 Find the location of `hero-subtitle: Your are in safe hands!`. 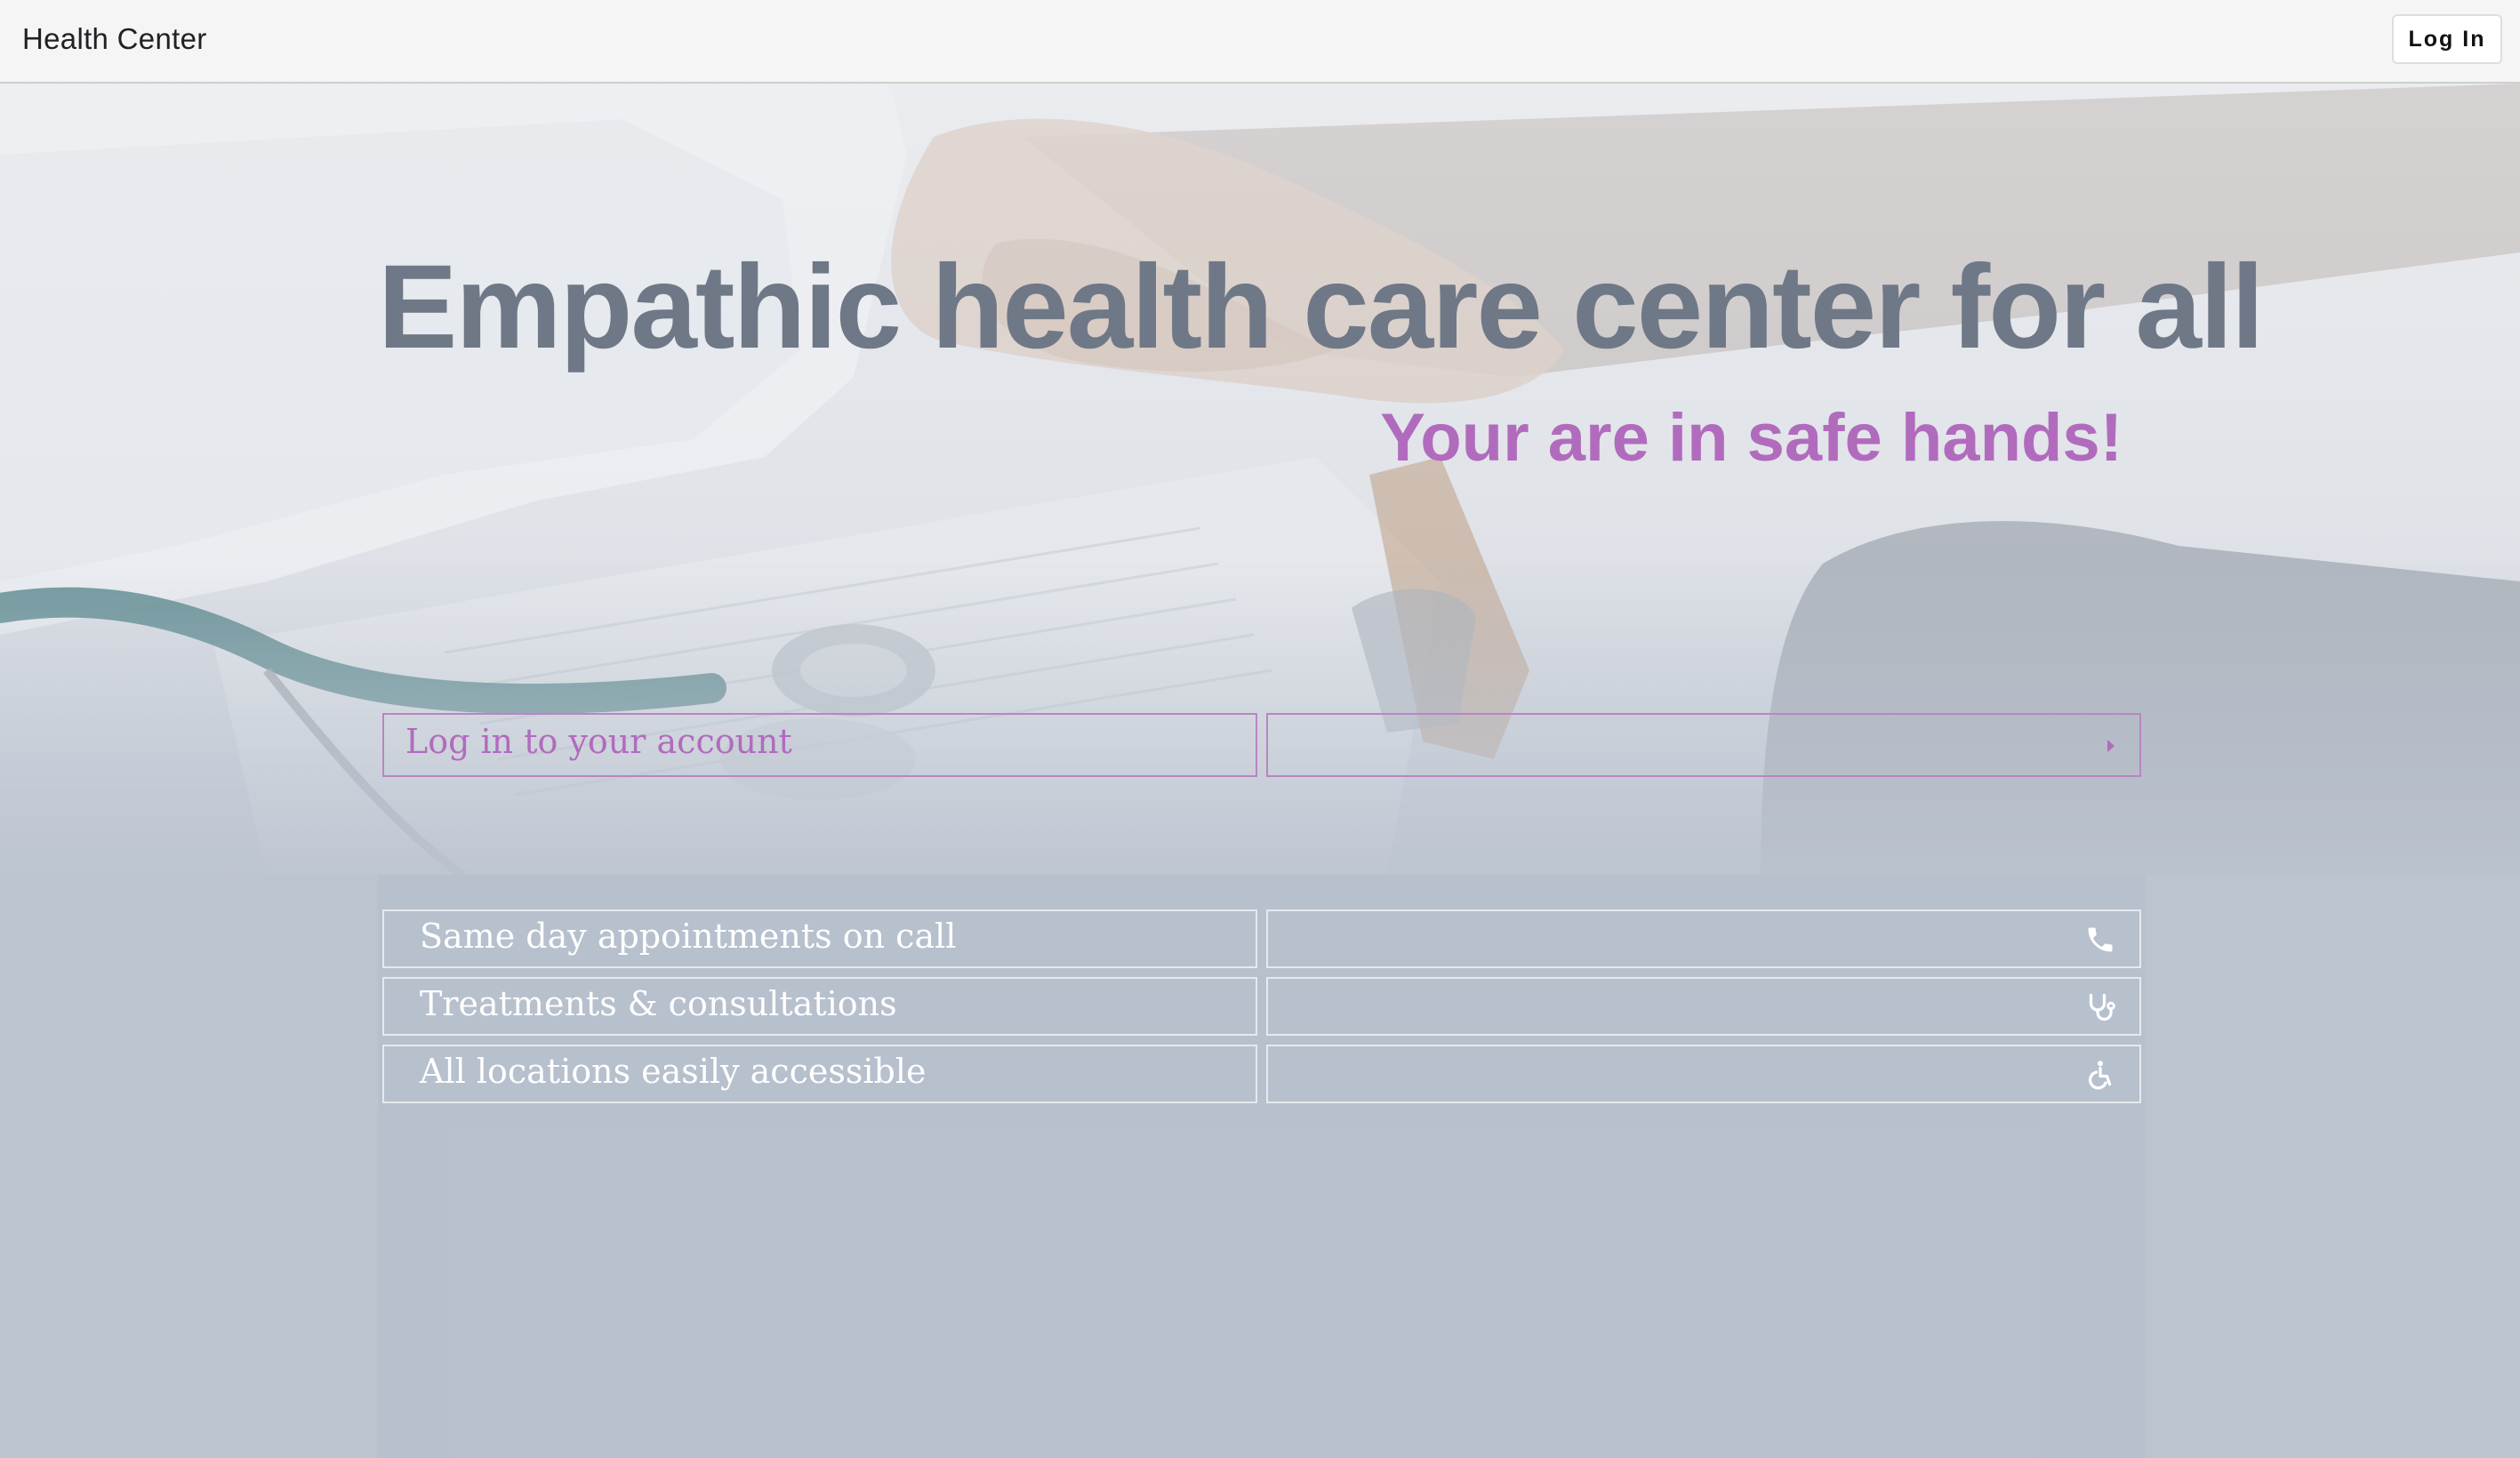

hero-subtitle: Your are in safe hands! is located at coordinates (1752, 438).